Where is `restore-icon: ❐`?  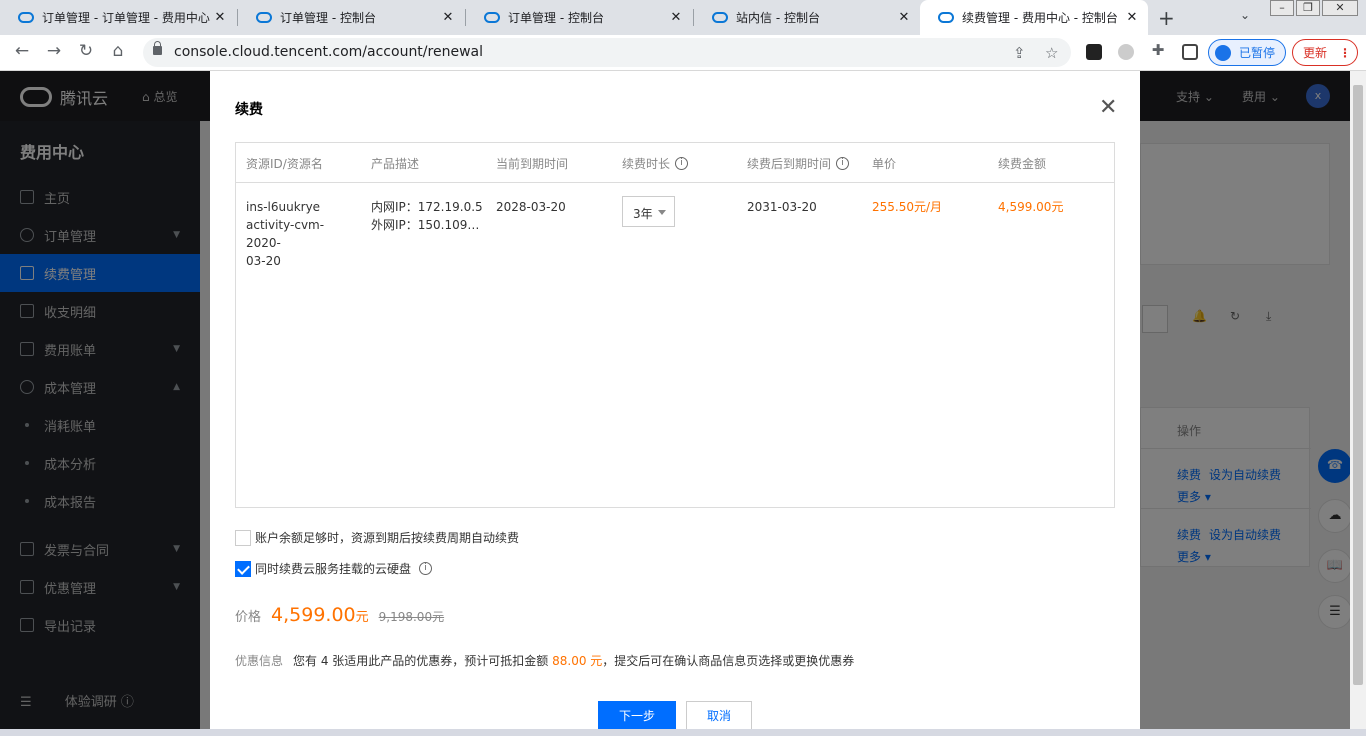
restore-icon: ❐ is located at coordinates (1308, 8).